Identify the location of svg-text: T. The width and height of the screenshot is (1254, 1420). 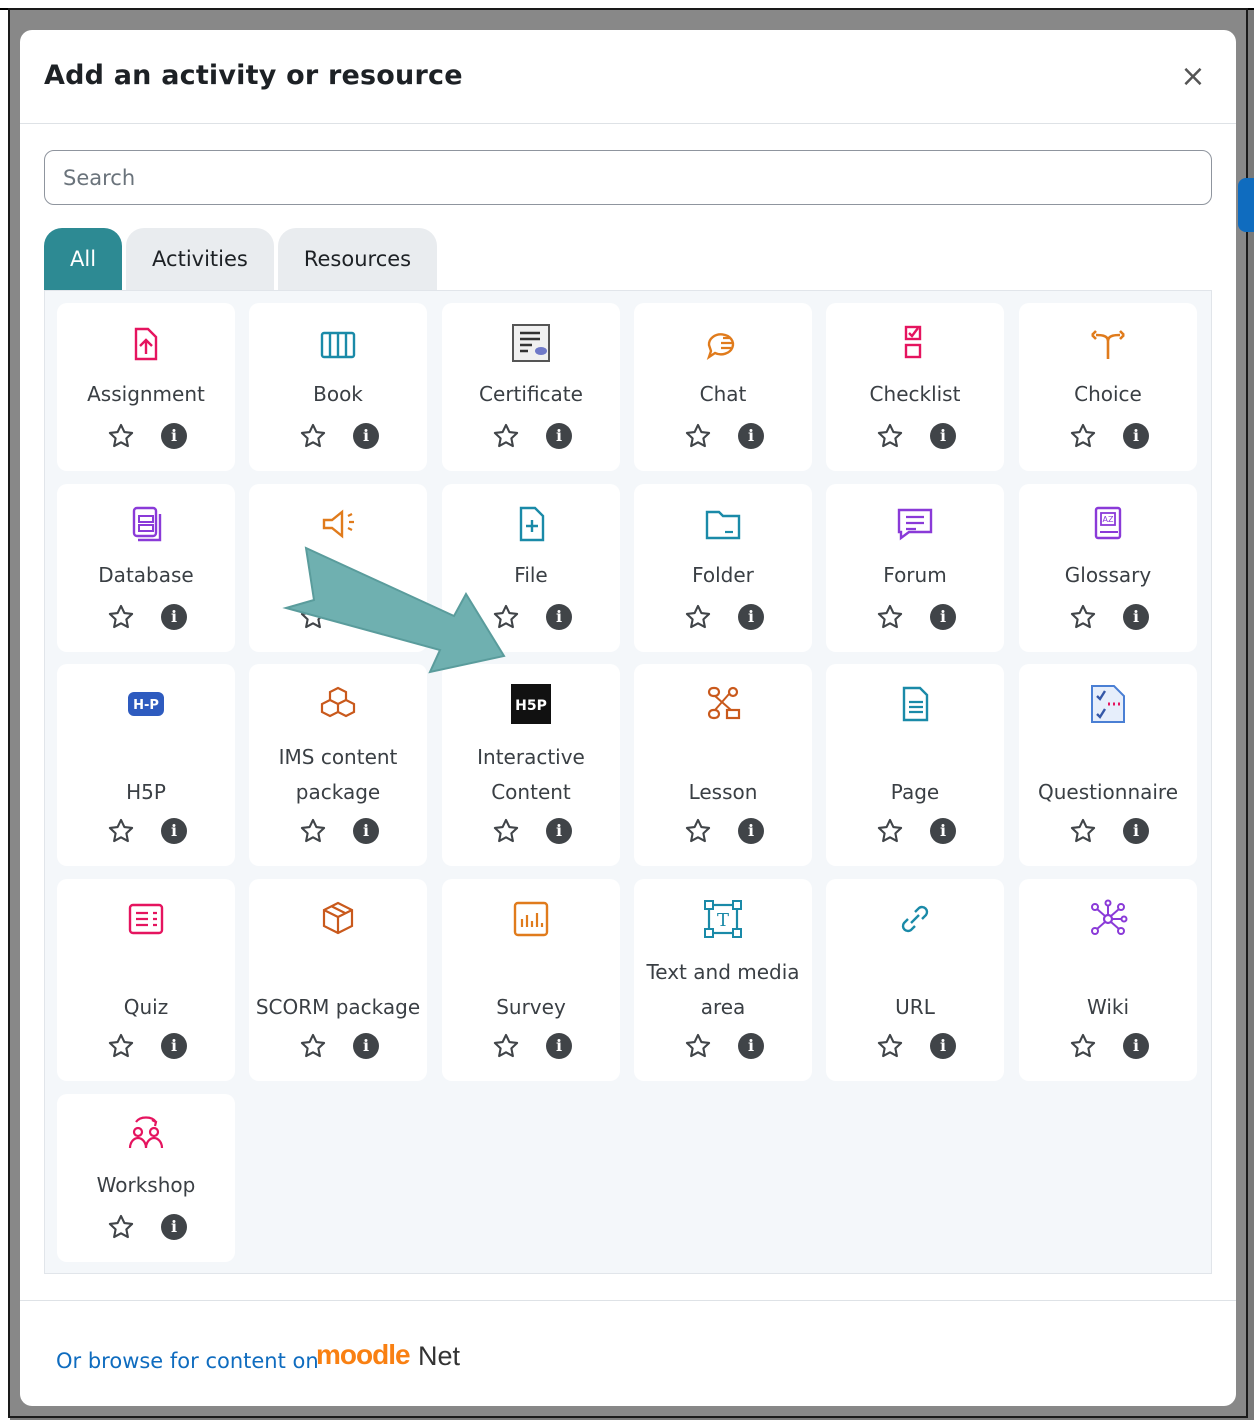
(723, 920).